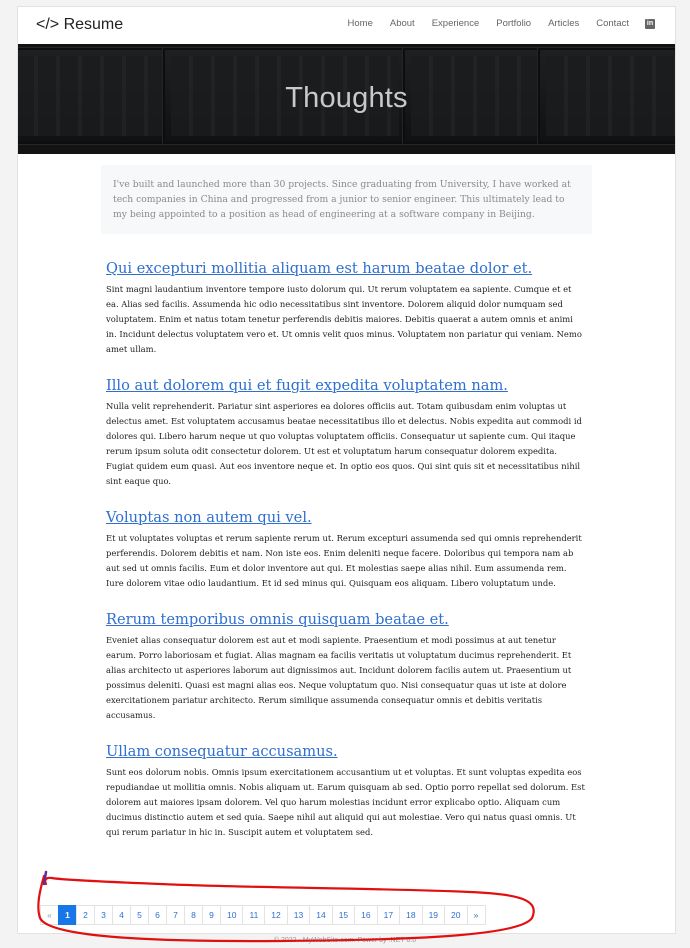 This screenshot has height=948, width=690. What do you see at coordinates (402, 23) in the screenshot?
I see `nav-link-about: About` at bounding box center [402, 23].